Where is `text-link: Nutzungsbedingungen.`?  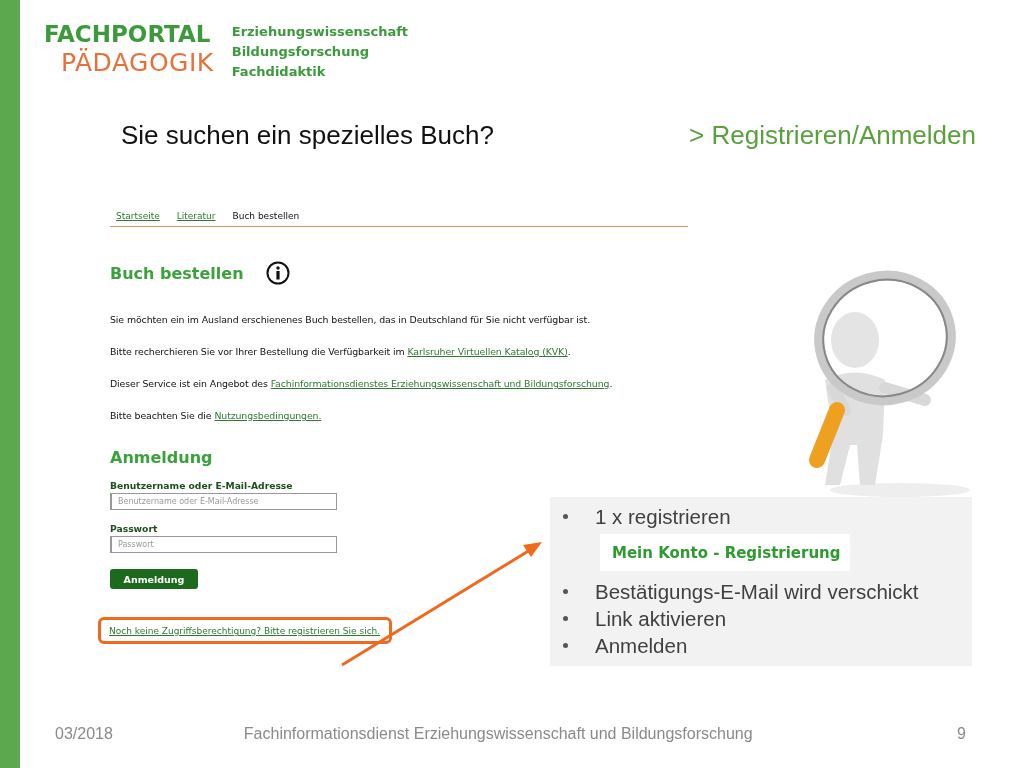 text-link: Nutzungsbedingungen. is located at coordinates (268, 415).